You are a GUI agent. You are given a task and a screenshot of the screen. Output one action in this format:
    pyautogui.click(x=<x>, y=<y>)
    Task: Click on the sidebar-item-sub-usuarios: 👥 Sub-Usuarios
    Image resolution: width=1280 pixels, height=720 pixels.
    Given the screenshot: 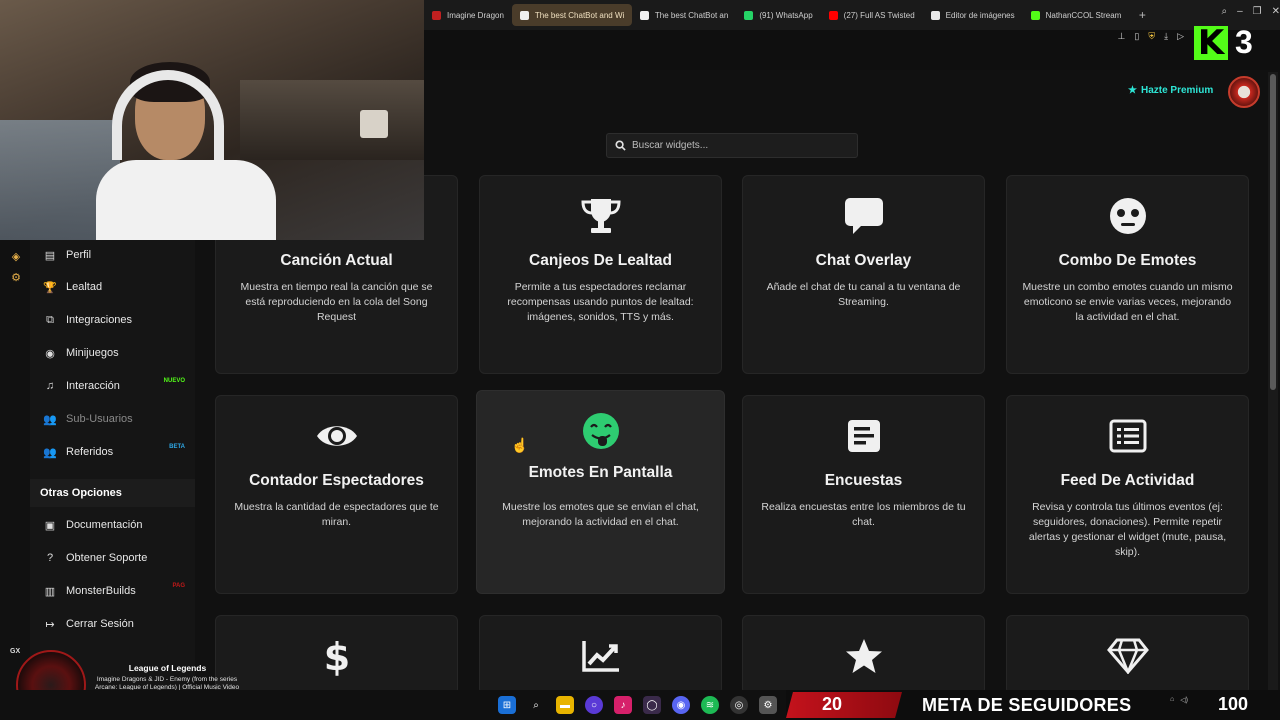 What is the action you would take?
    pyautogui.click(x=112, y=419)
    